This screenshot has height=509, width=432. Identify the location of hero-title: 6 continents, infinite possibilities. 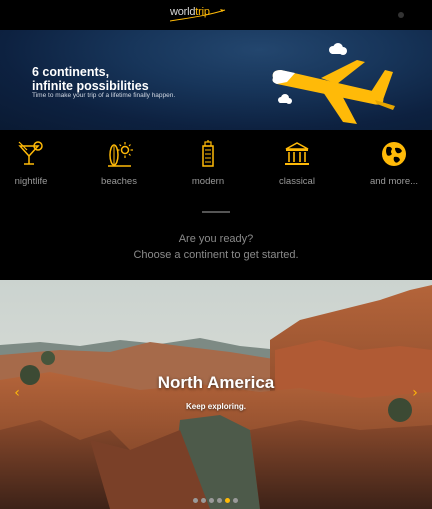
(112, 79).